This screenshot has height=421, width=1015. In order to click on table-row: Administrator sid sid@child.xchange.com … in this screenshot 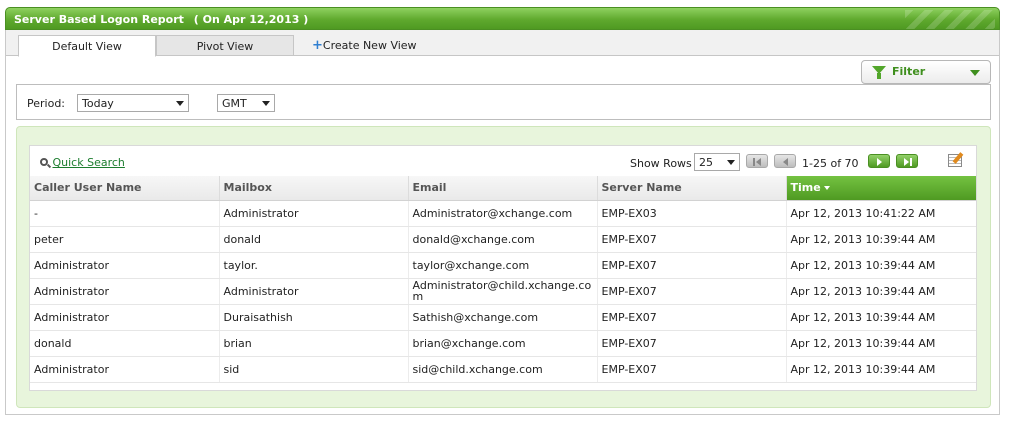, I will do `click(503, 369)`.